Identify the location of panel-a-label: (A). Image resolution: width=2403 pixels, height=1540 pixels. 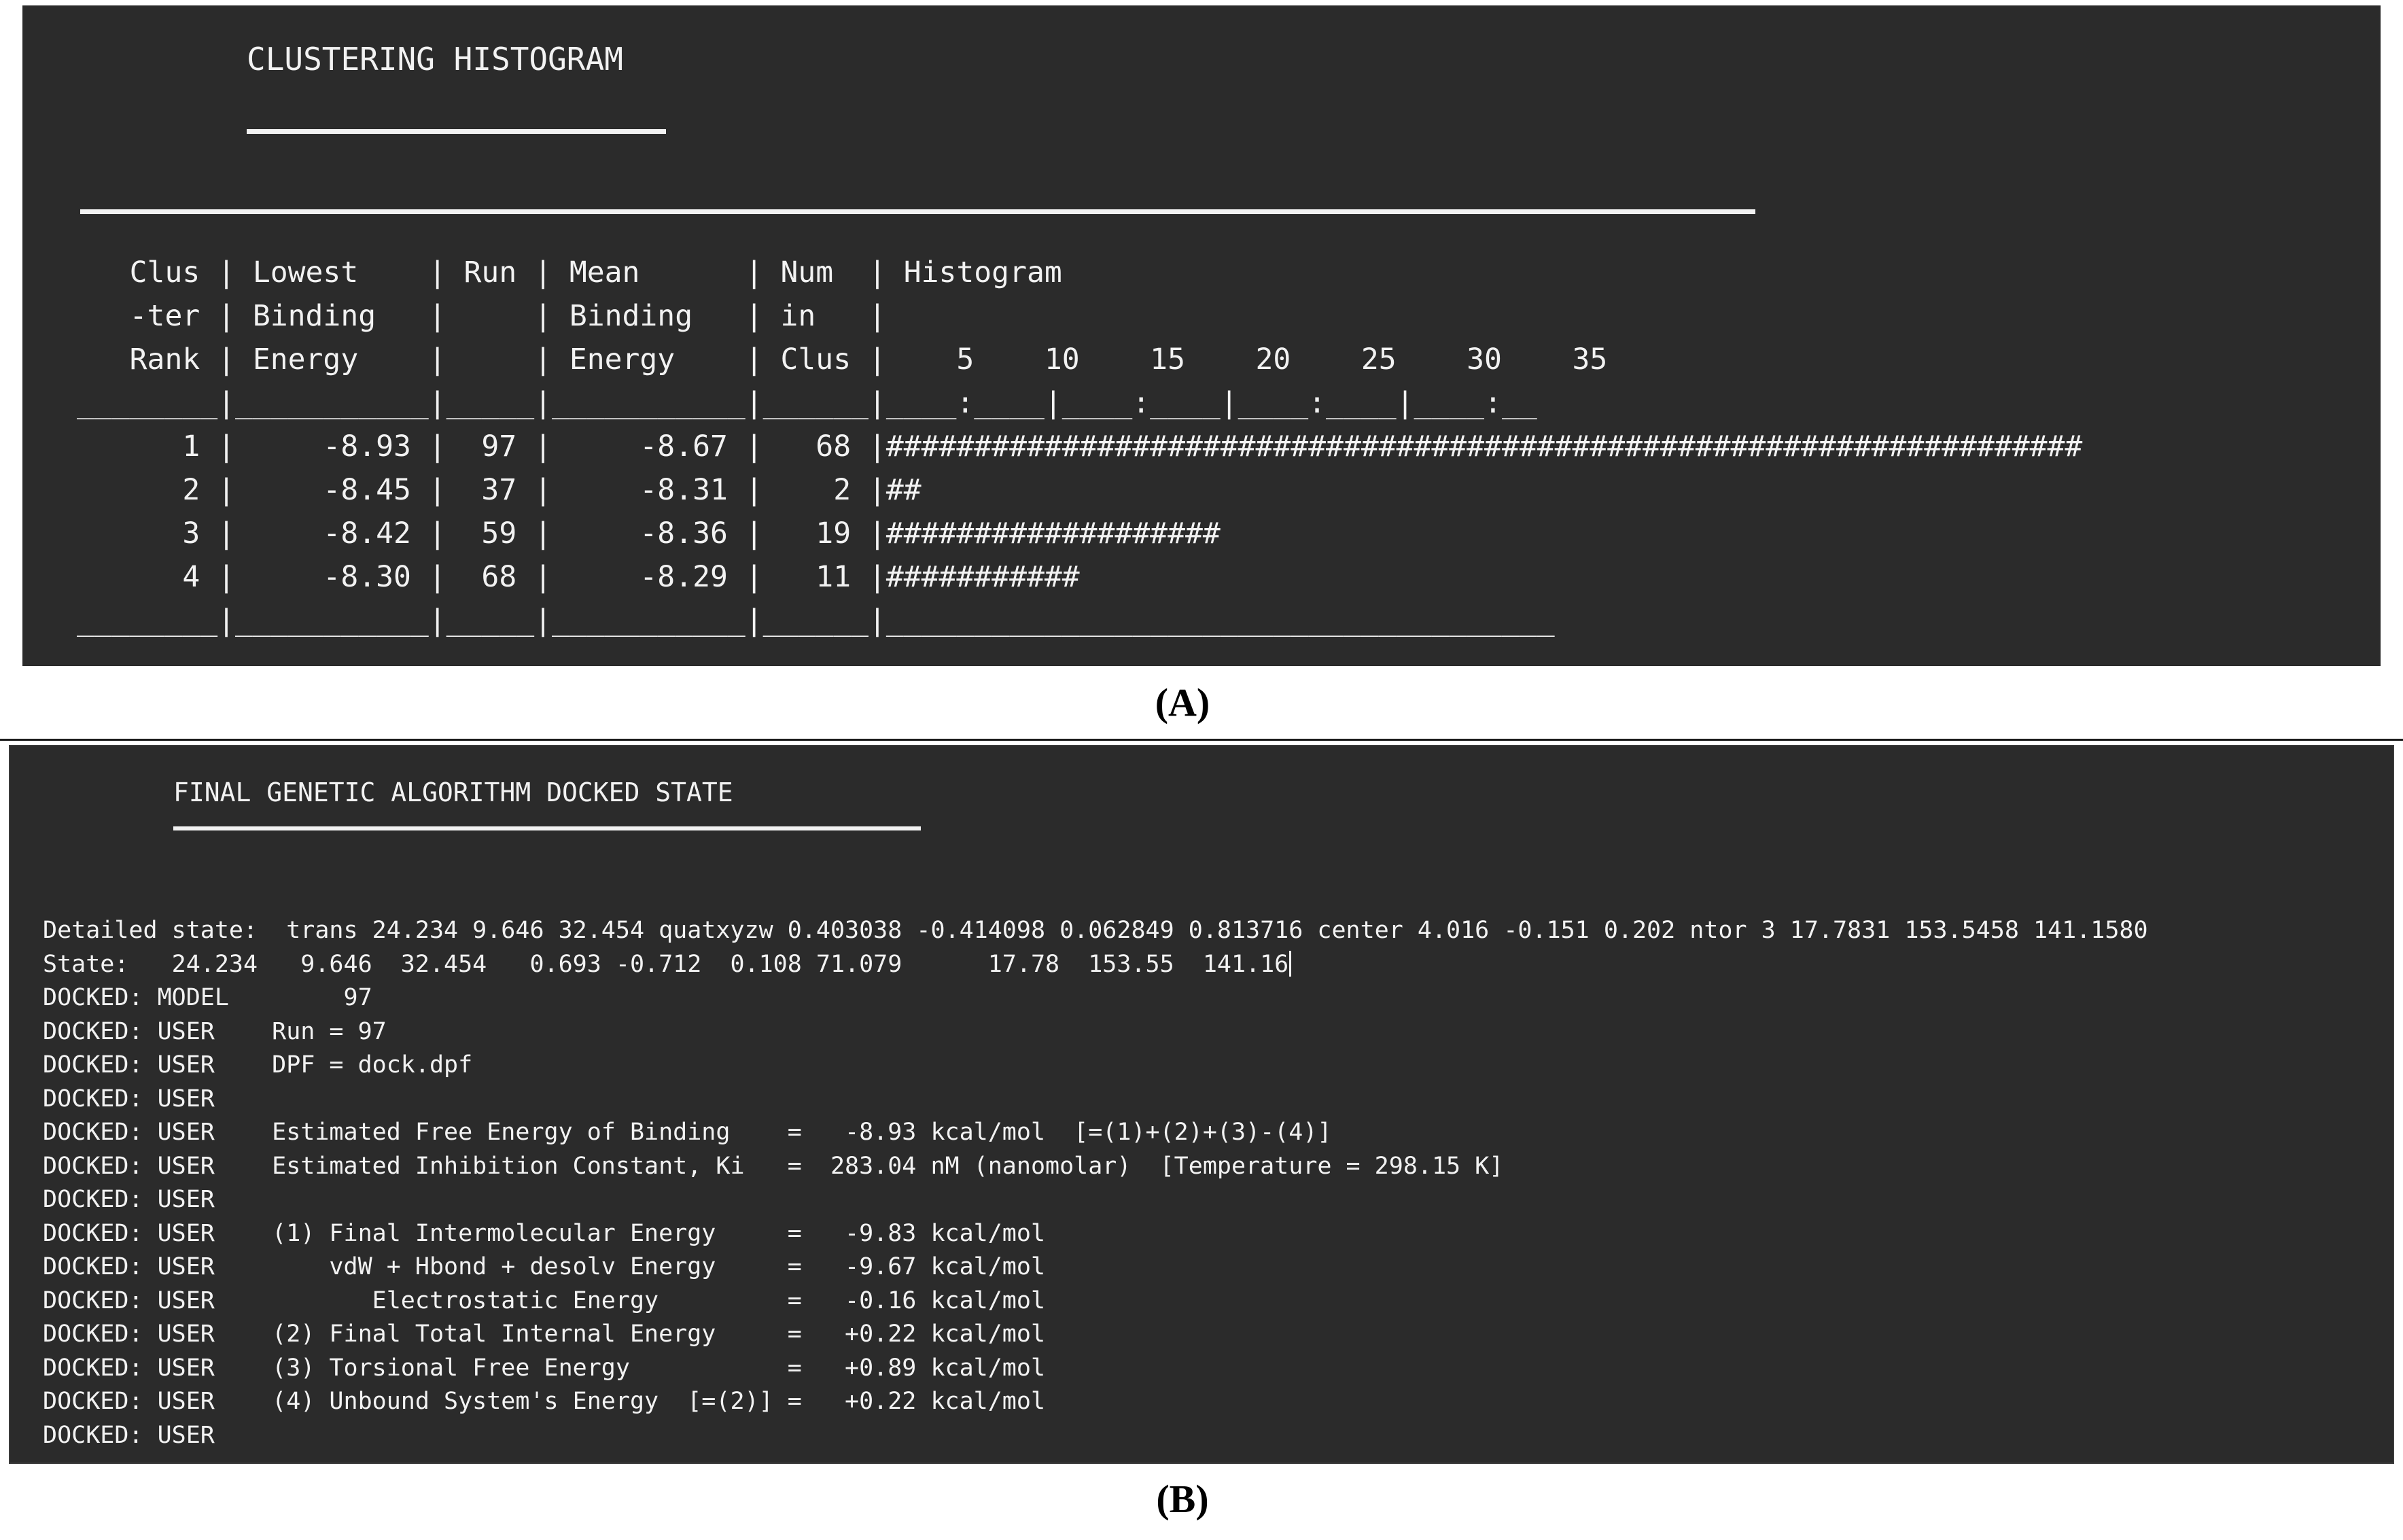
(1182, 702).